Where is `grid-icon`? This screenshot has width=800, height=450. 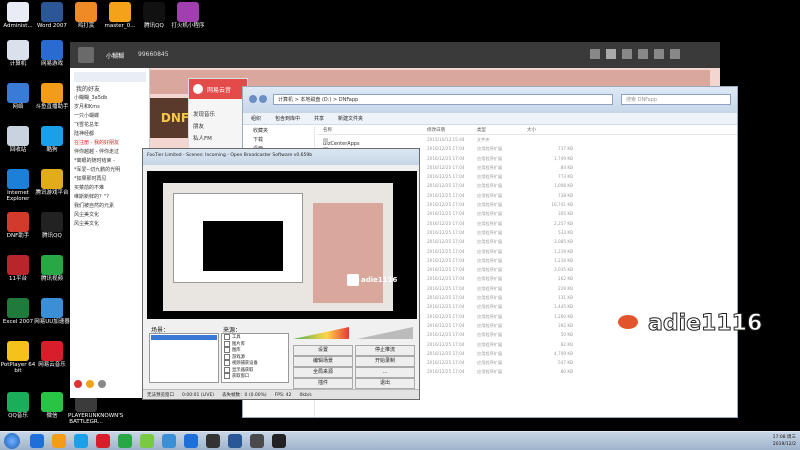
grid-icon is located at coordinates (102, 384).